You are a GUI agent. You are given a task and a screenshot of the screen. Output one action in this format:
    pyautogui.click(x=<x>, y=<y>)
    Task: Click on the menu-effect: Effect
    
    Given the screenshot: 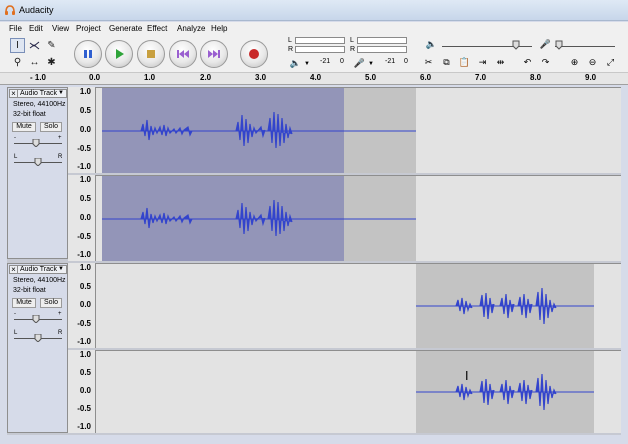 What is the action you would take?
    pyautogui.click(x=157, y=28)
    